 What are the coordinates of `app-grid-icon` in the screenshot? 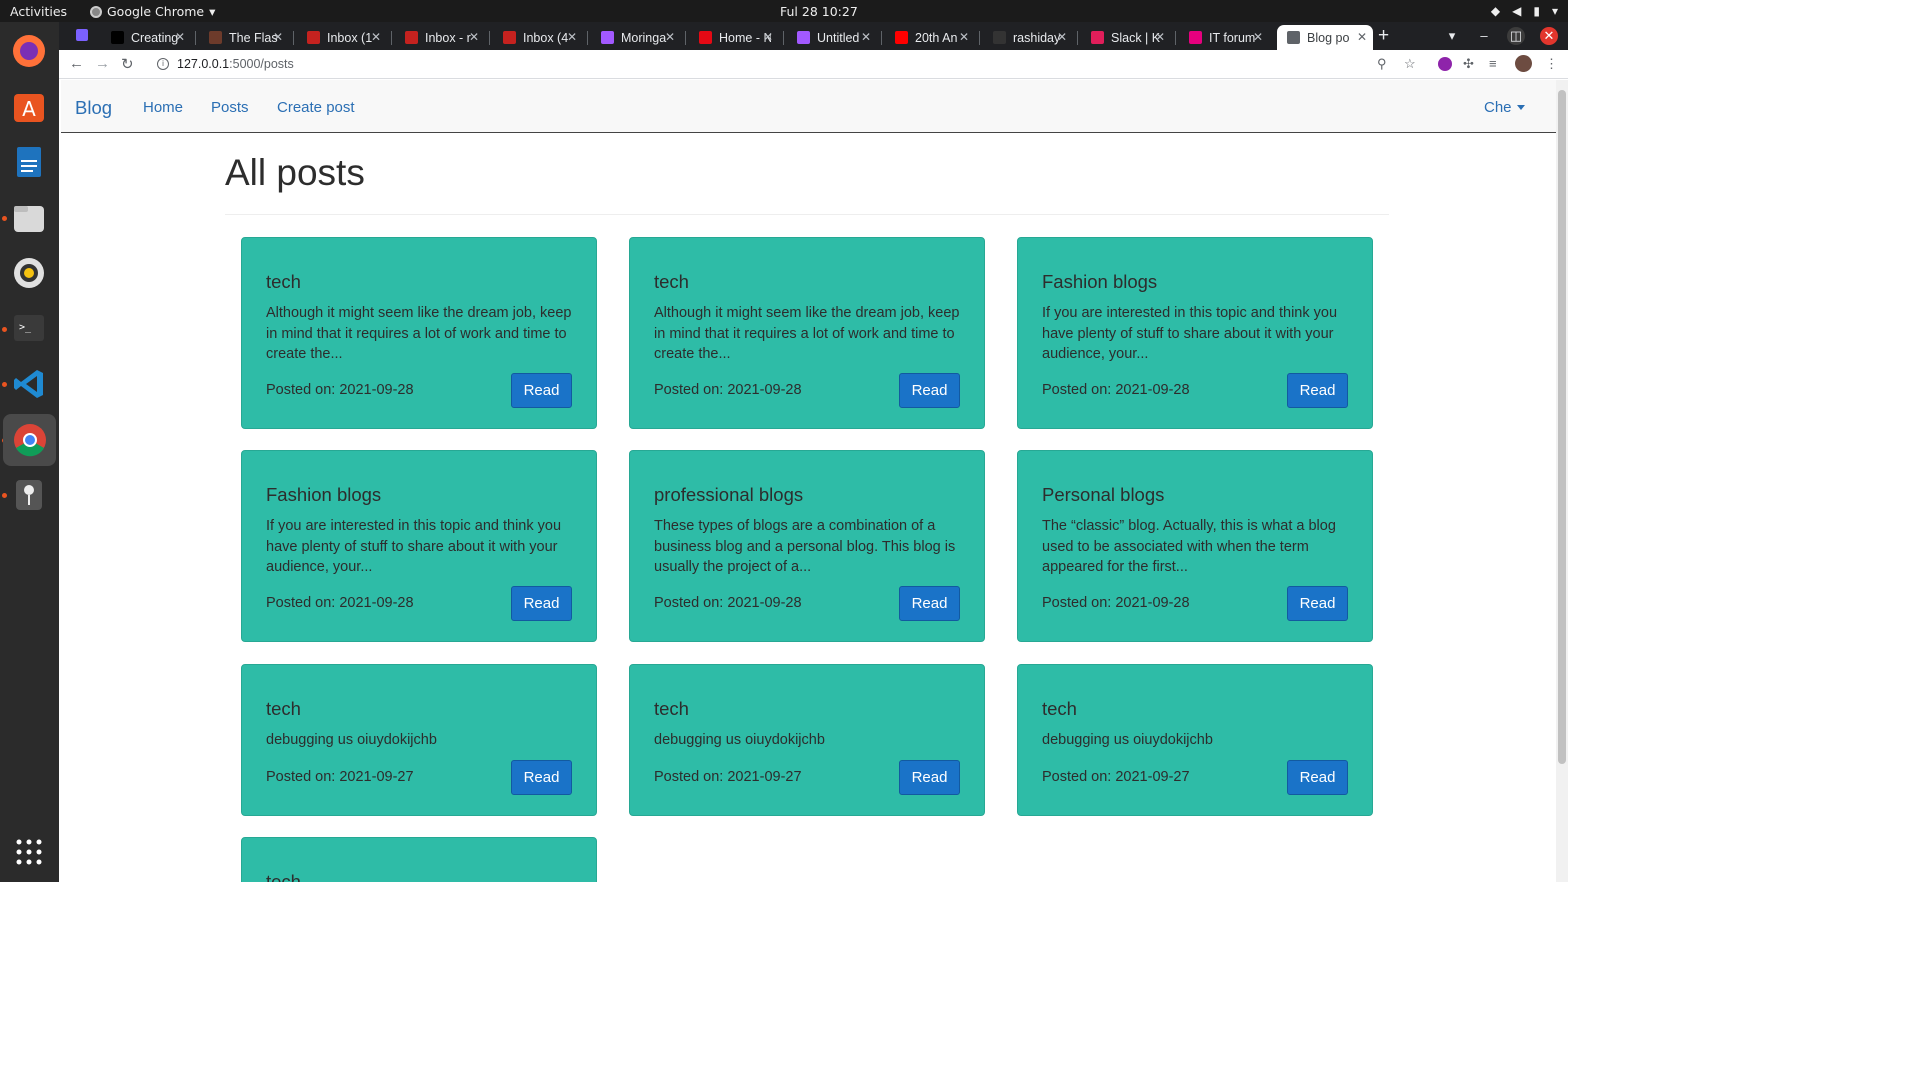 It's located at (29, 852).